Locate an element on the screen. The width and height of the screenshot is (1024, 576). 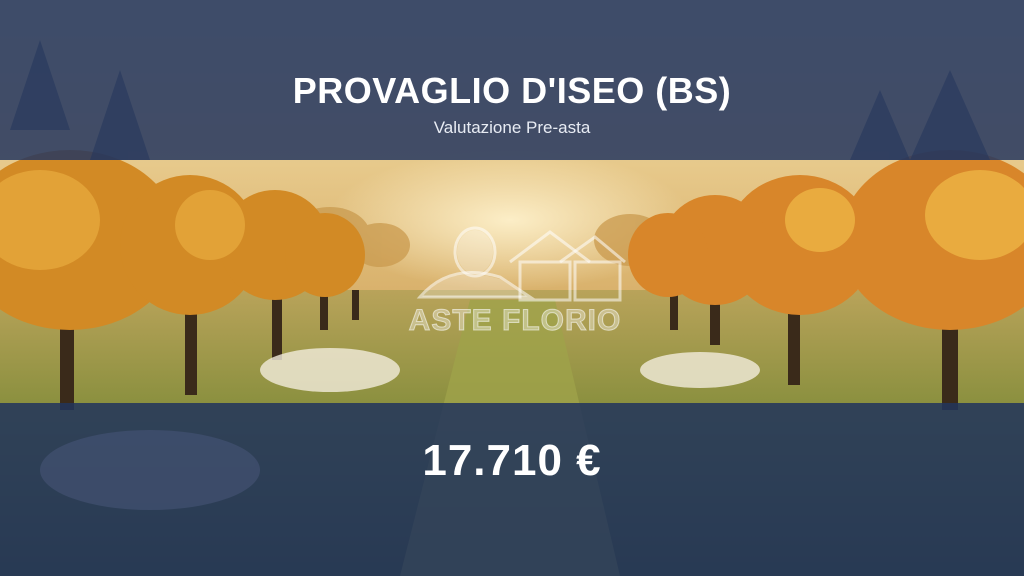
watermark-brand: ASTE FLORIO is located at coordinates (515, 321).